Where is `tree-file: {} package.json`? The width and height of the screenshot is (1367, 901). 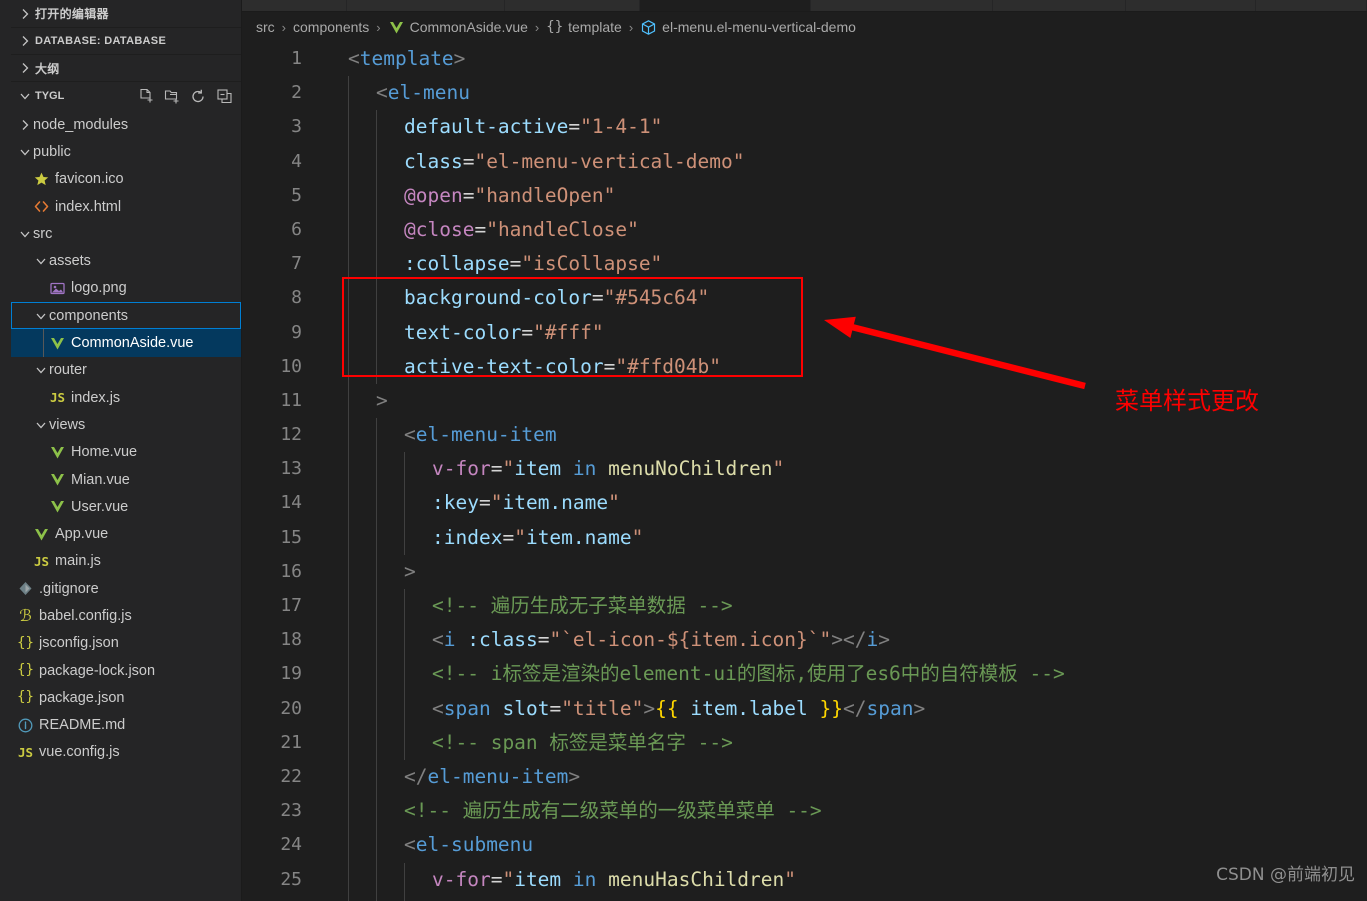 tree-file: {} package.json is located at coordinates (126, 697).